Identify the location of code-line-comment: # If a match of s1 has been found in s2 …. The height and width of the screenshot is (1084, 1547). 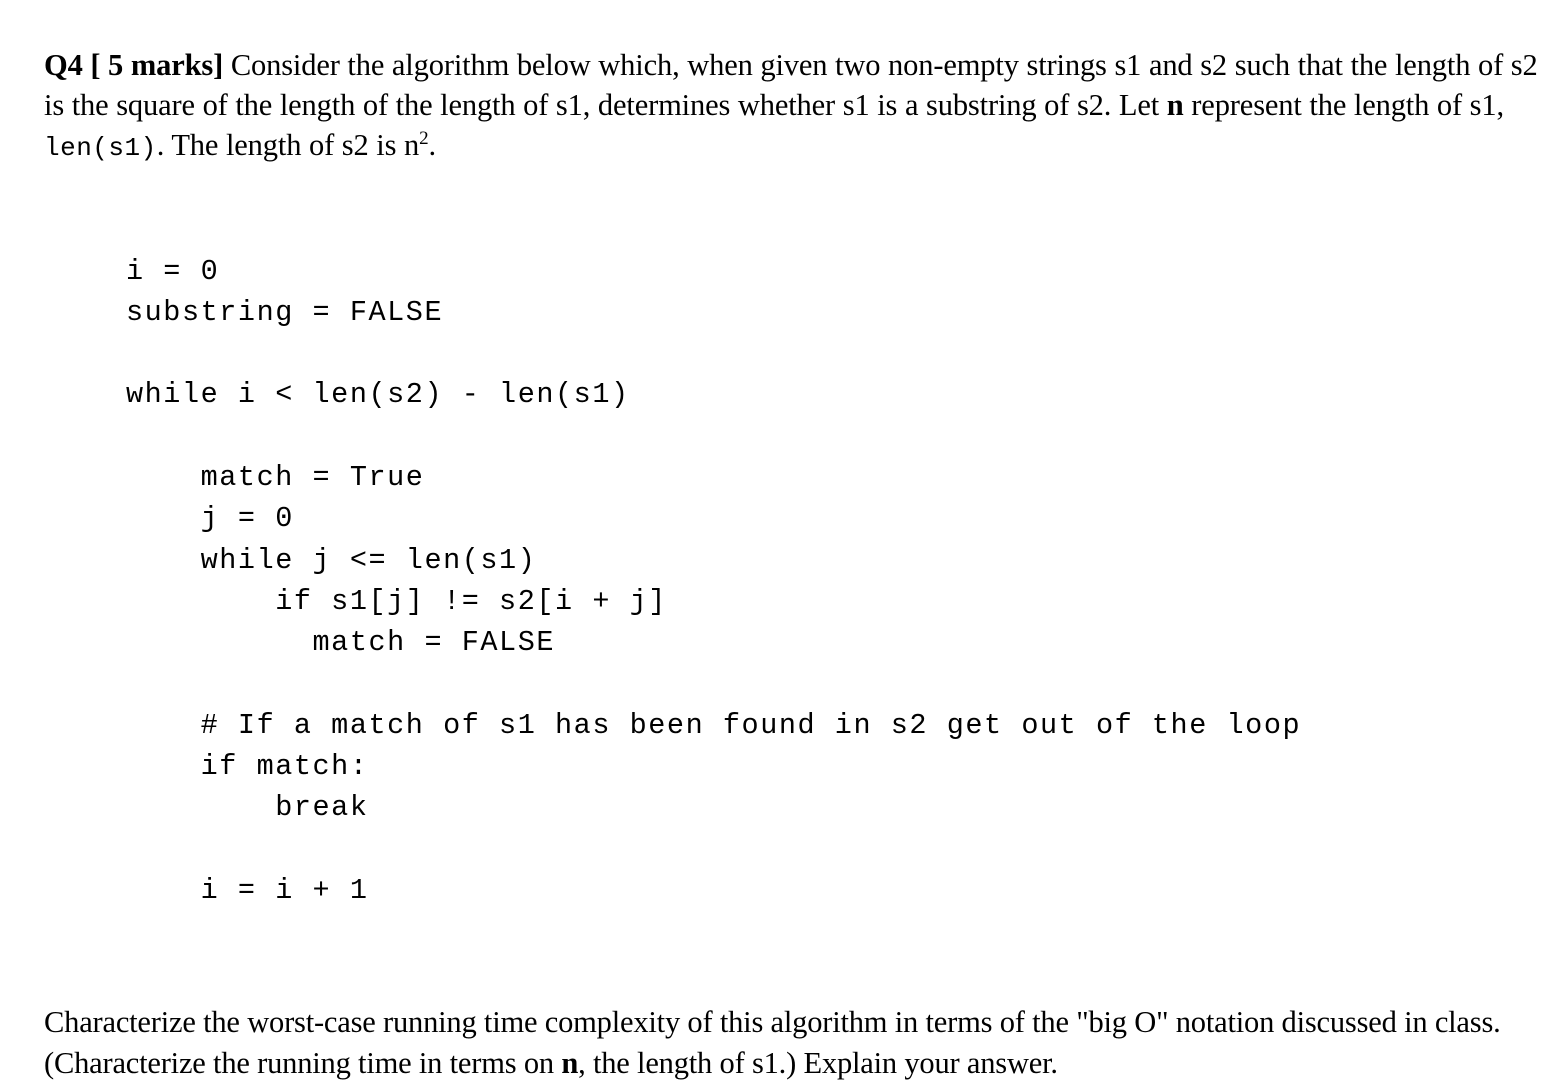
(714, 725).